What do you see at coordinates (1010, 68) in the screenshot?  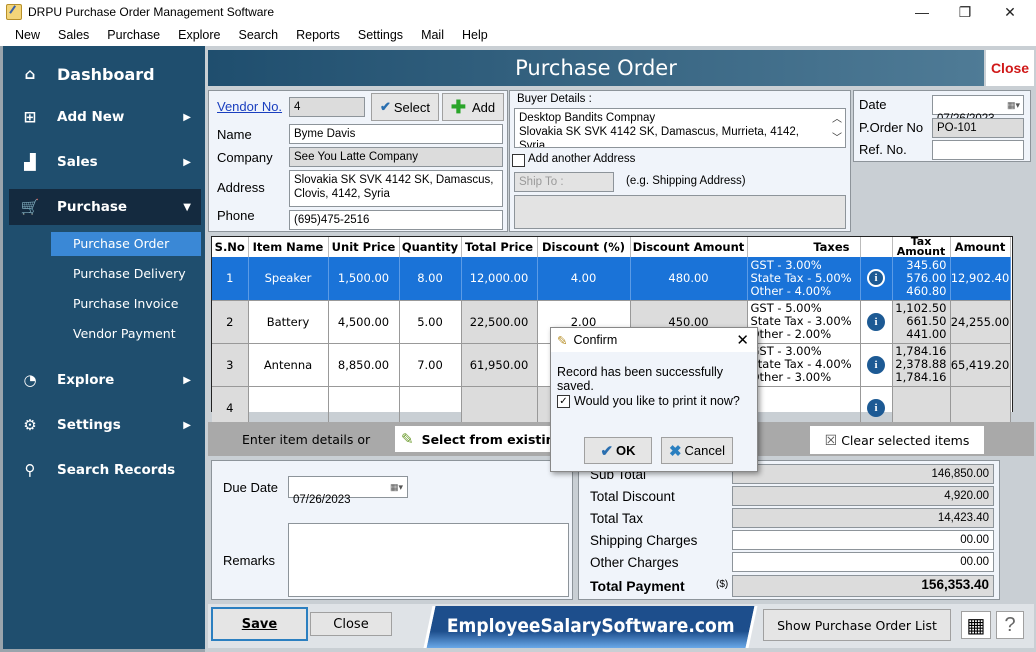 I see `header-close-button: Close` at bounding box center [1010, 68].